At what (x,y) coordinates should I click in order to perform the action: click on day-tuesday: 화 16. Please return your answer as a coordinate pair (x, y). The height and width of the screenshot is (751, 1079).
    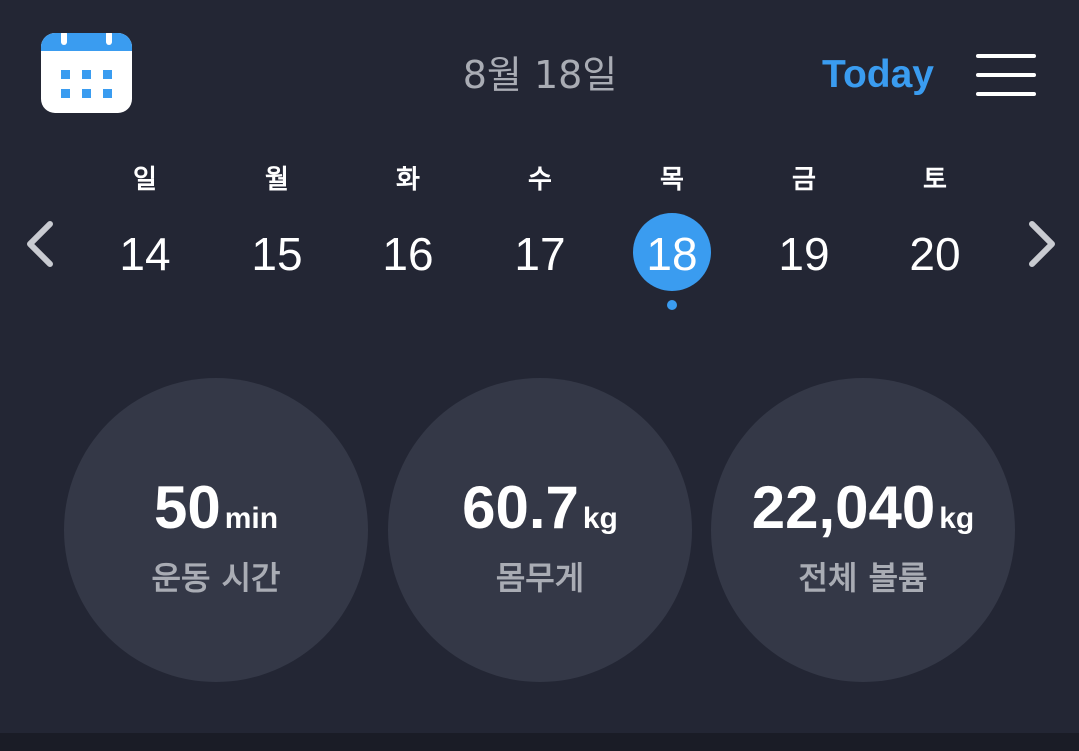
    Looking at the image, I should click on (408, 235).